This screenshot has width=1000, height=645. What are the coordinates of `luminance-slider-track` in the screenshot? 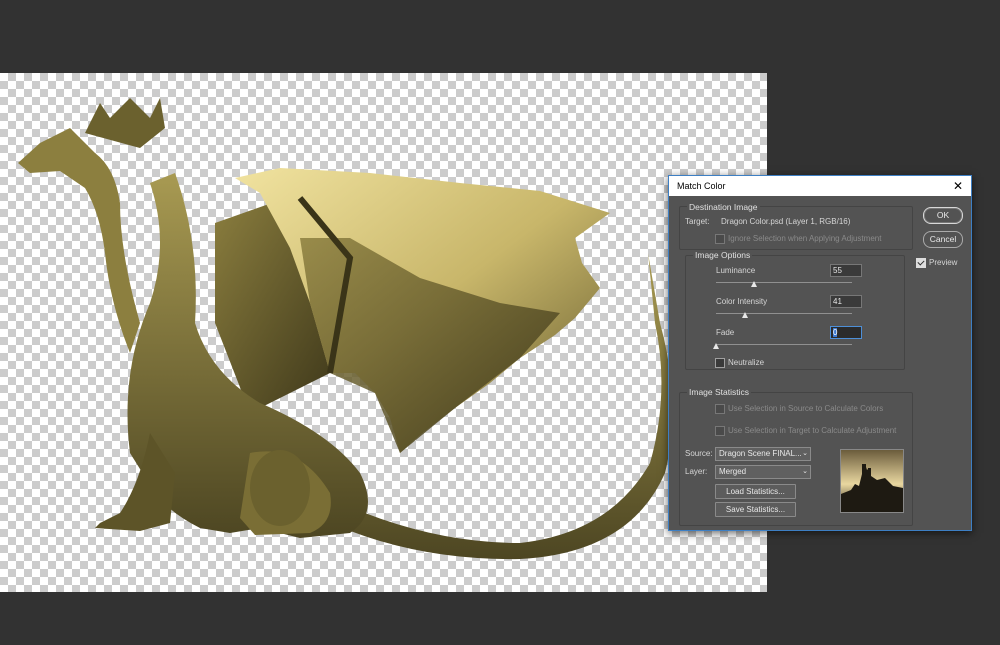 It's located at (784, 282).